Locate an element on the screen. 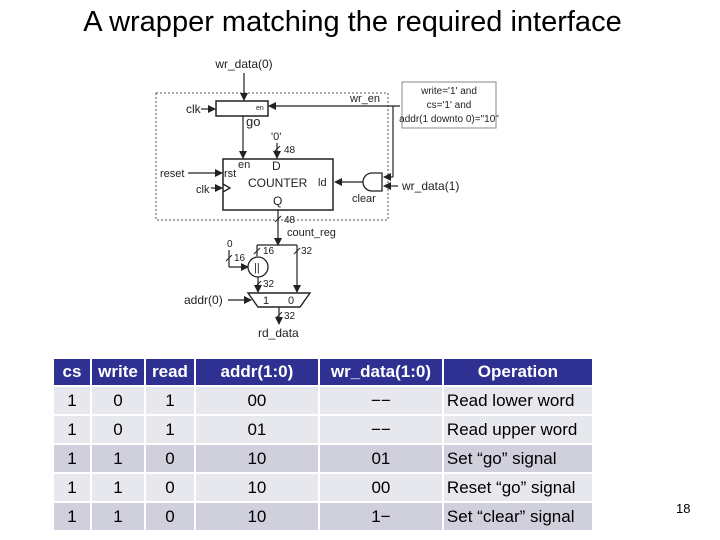  cell-wr-data: 00 is located at coordinates (380, 487).